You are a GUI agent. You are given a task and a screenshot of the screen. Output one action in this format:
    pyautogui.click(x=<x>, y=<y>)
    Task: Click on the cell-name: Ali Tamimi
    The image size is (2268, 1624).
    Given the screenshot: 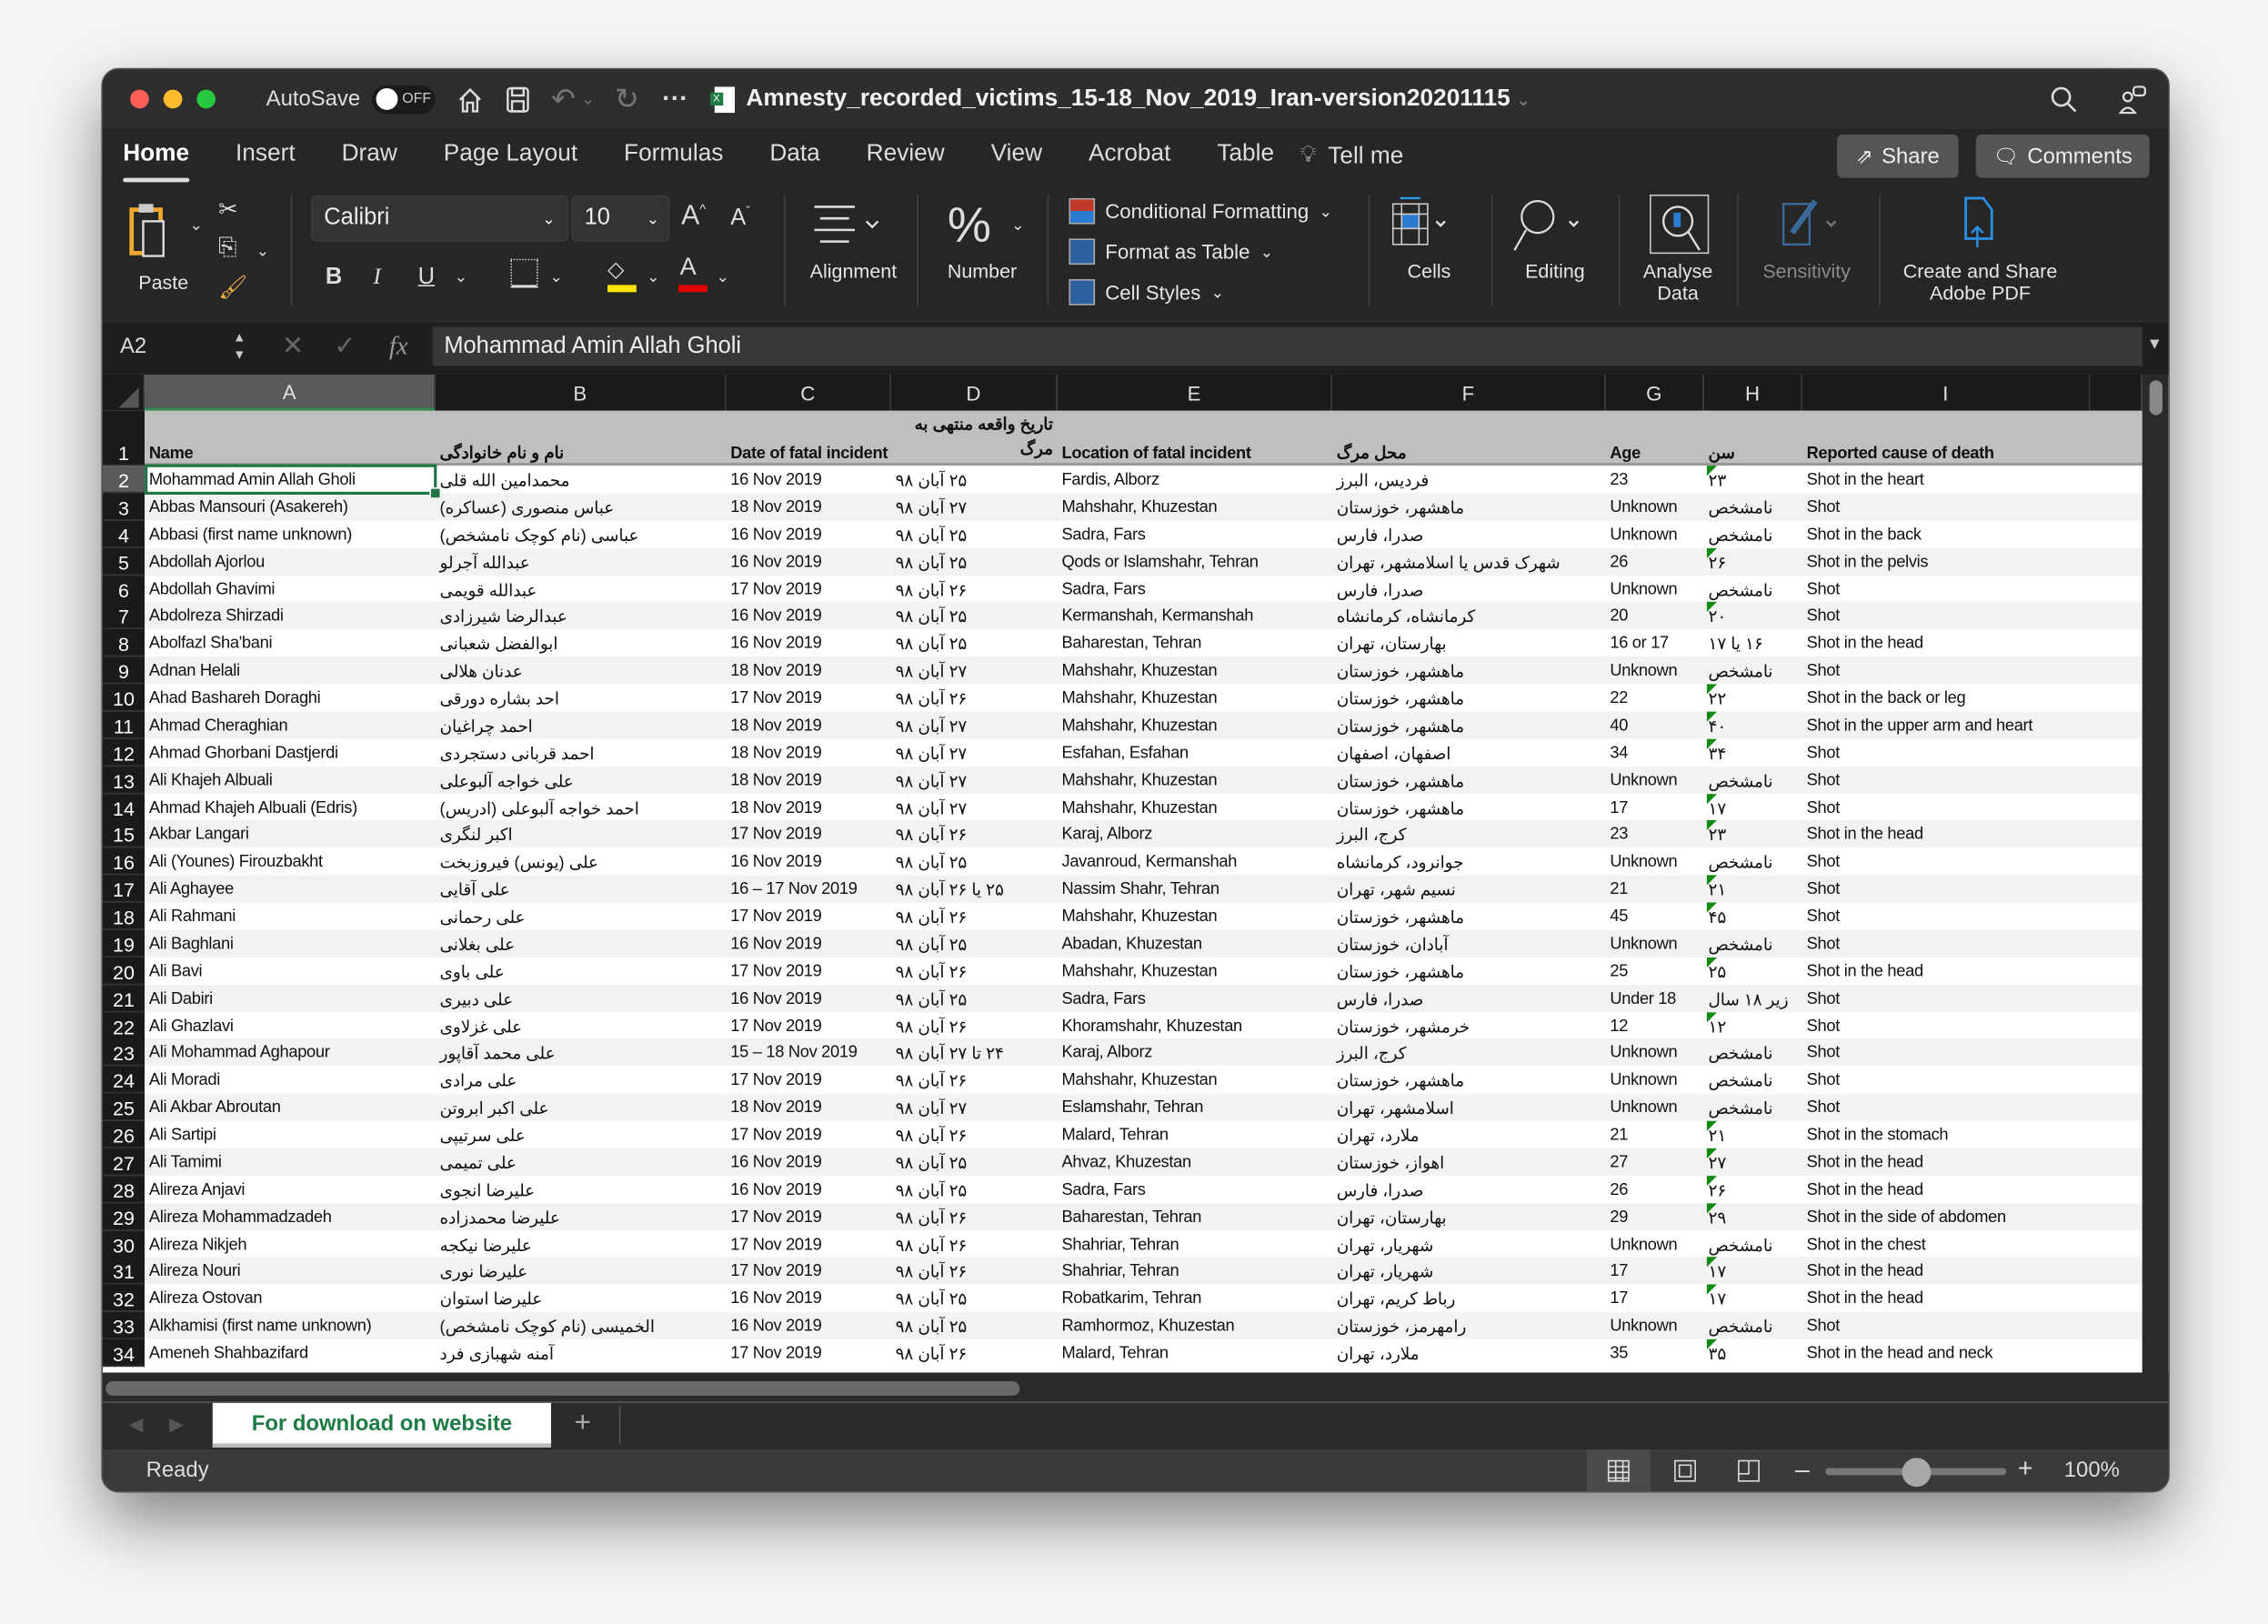 What is the action you would take?
    pyautogui.click(x=290, y=1162)
    